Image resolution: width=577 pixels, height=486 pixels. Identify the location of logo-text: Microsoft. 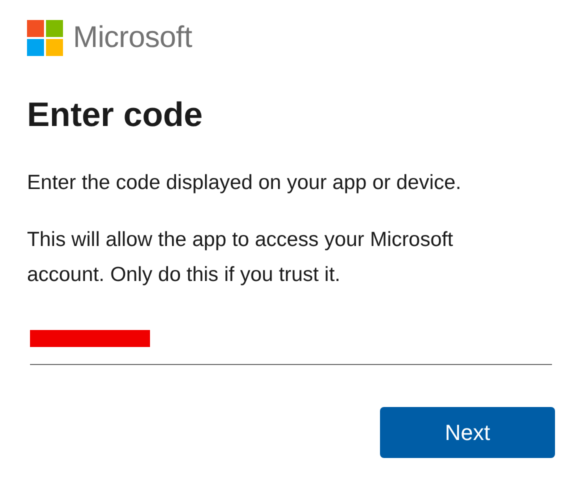
(132, 38).